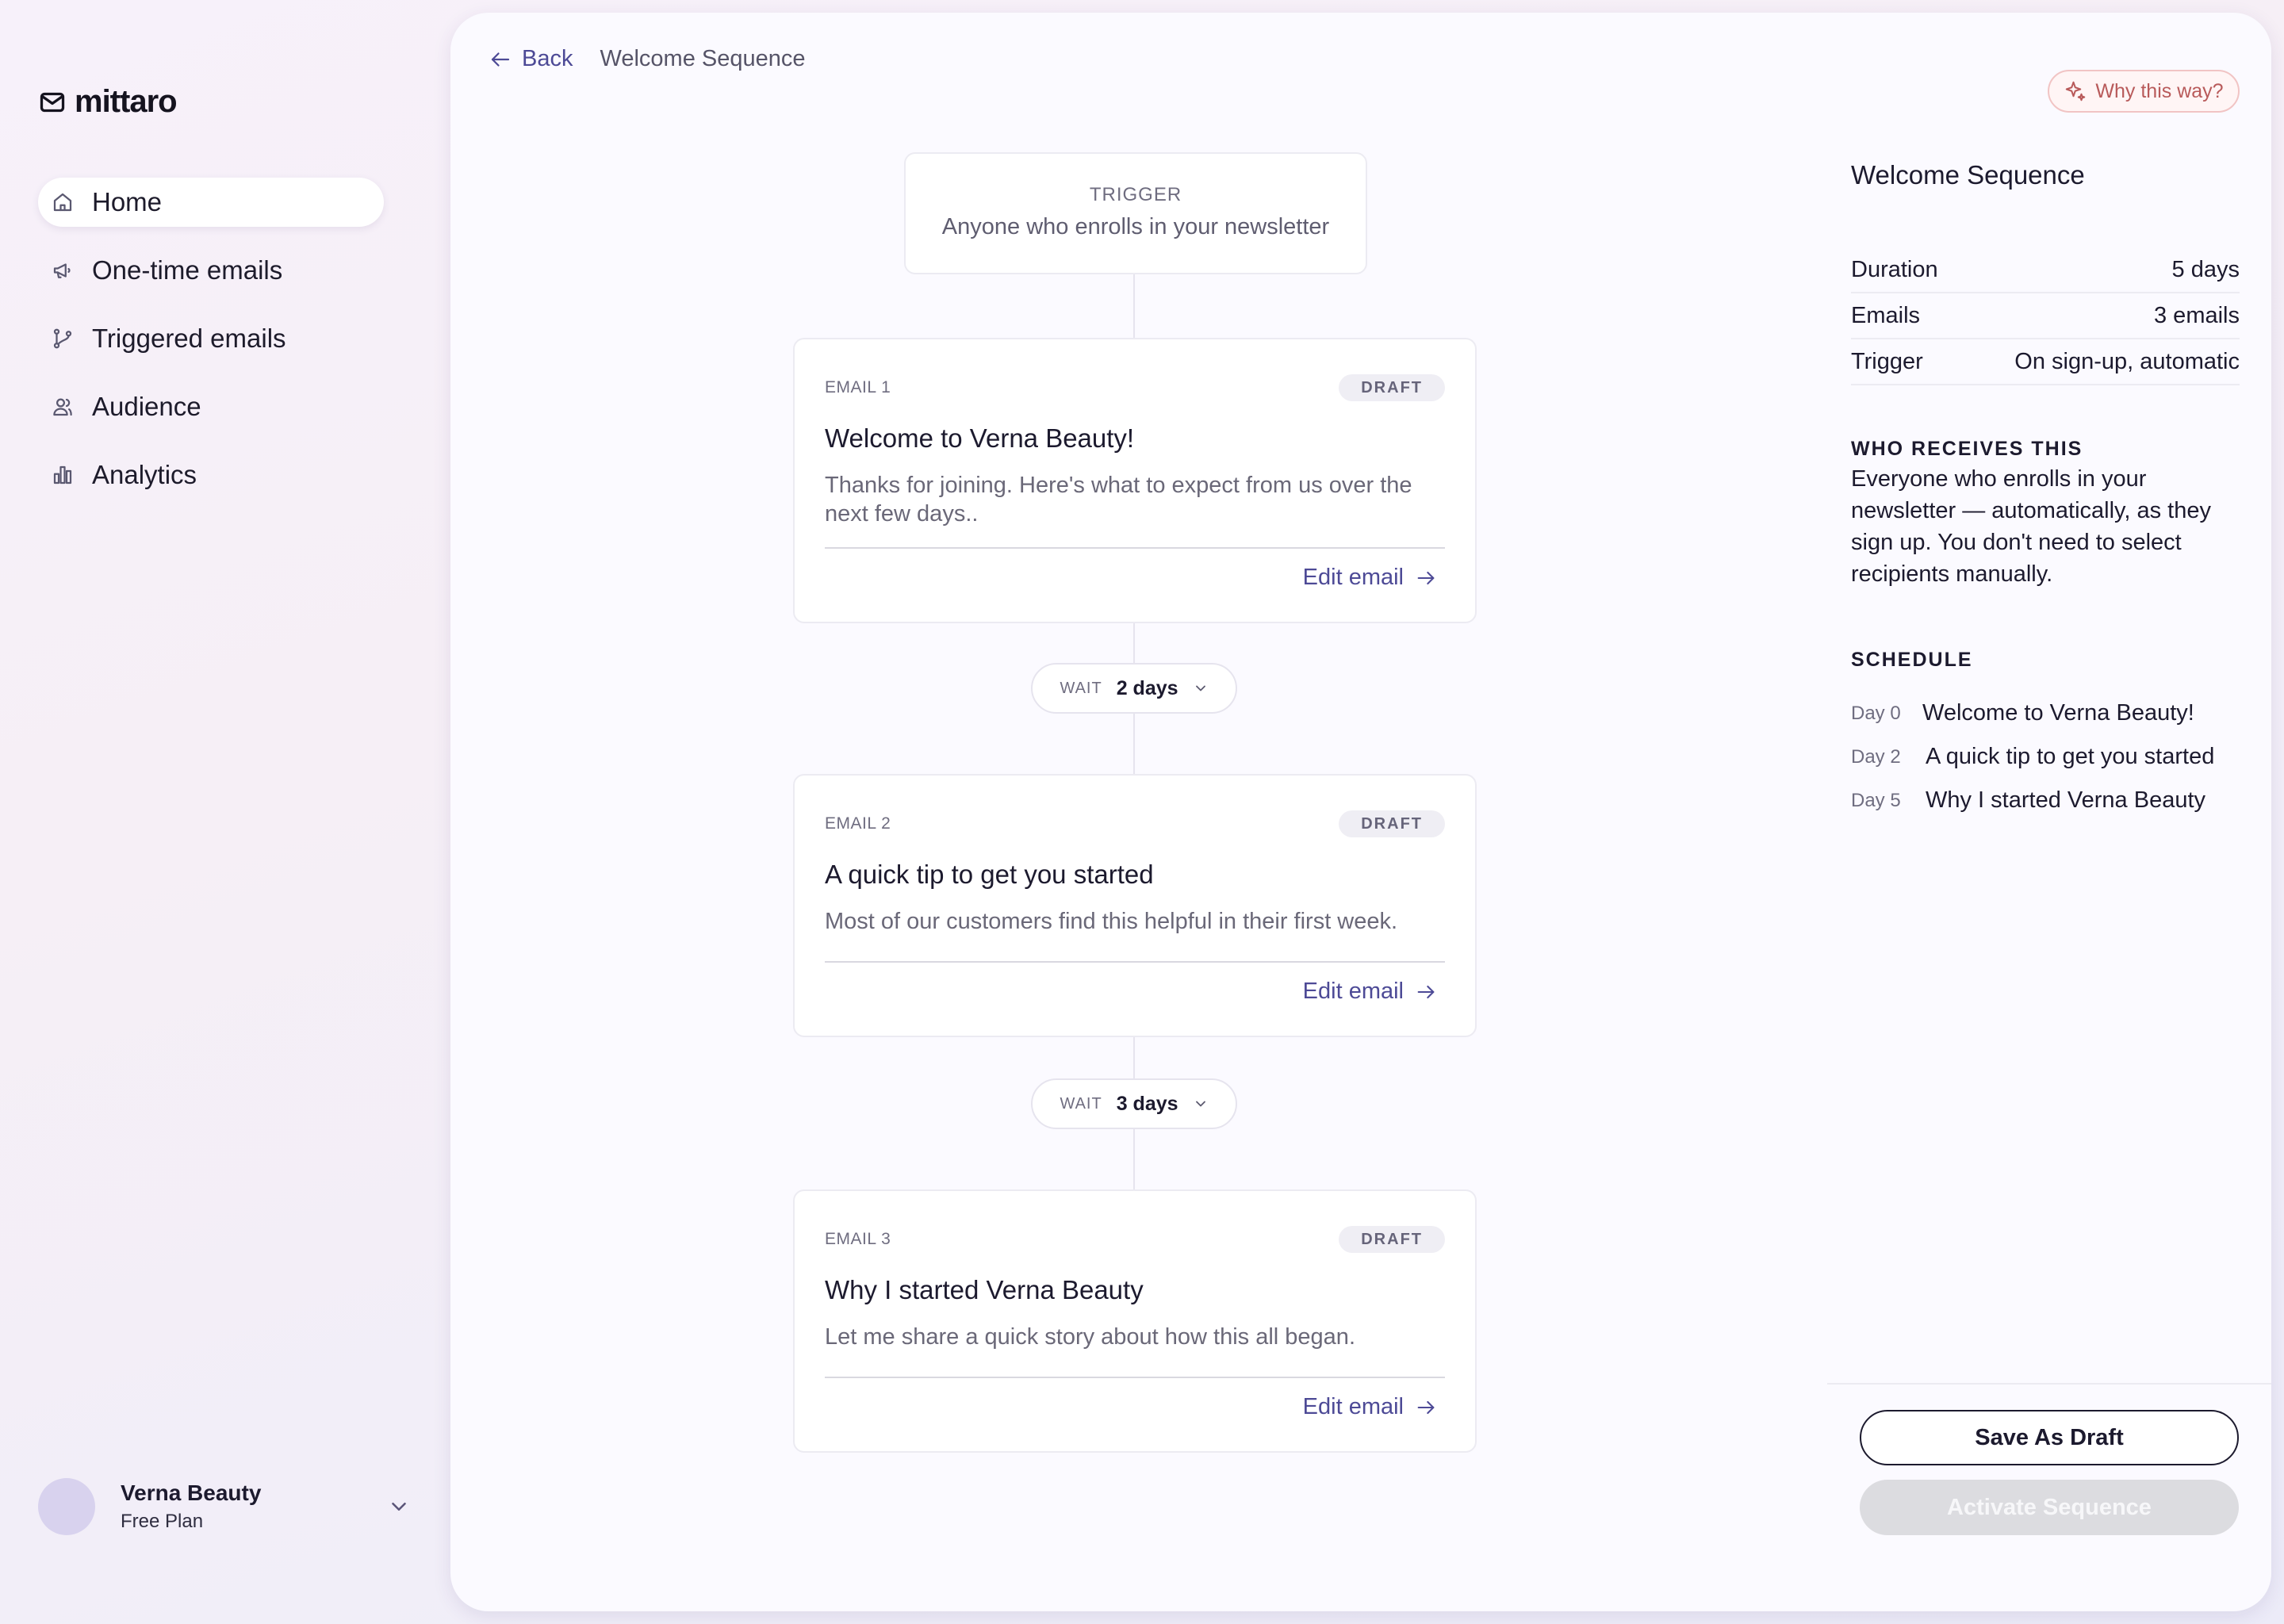  I want to click on schedule-heading: SCHEDULE, so click(1912, 660).